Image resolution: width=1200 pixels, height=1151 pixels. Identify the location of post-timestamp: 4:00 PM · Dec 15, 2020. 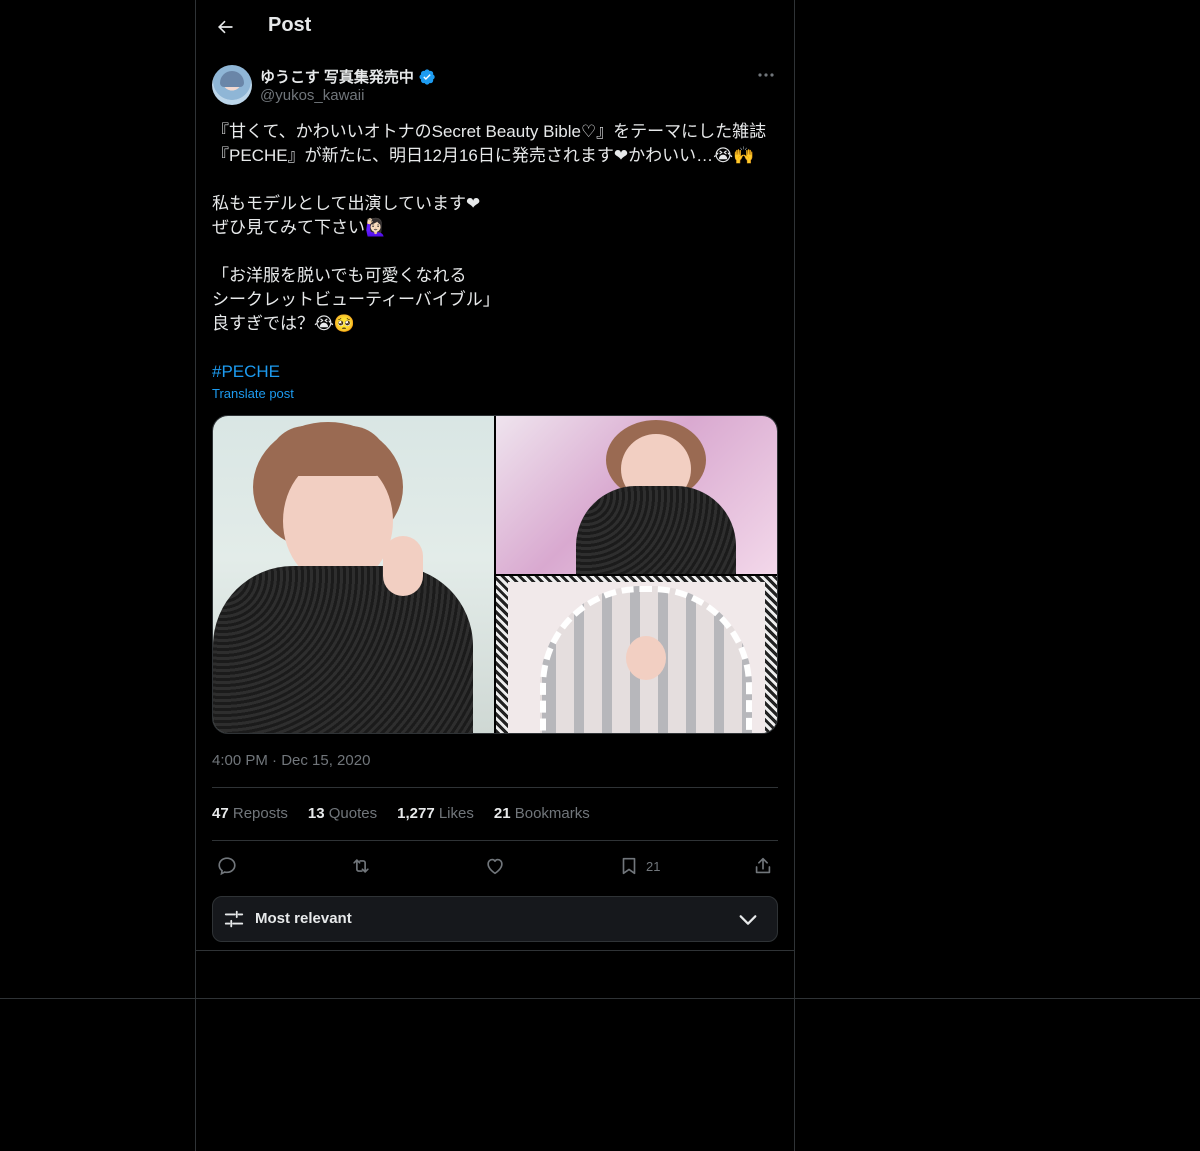
(291, 760).